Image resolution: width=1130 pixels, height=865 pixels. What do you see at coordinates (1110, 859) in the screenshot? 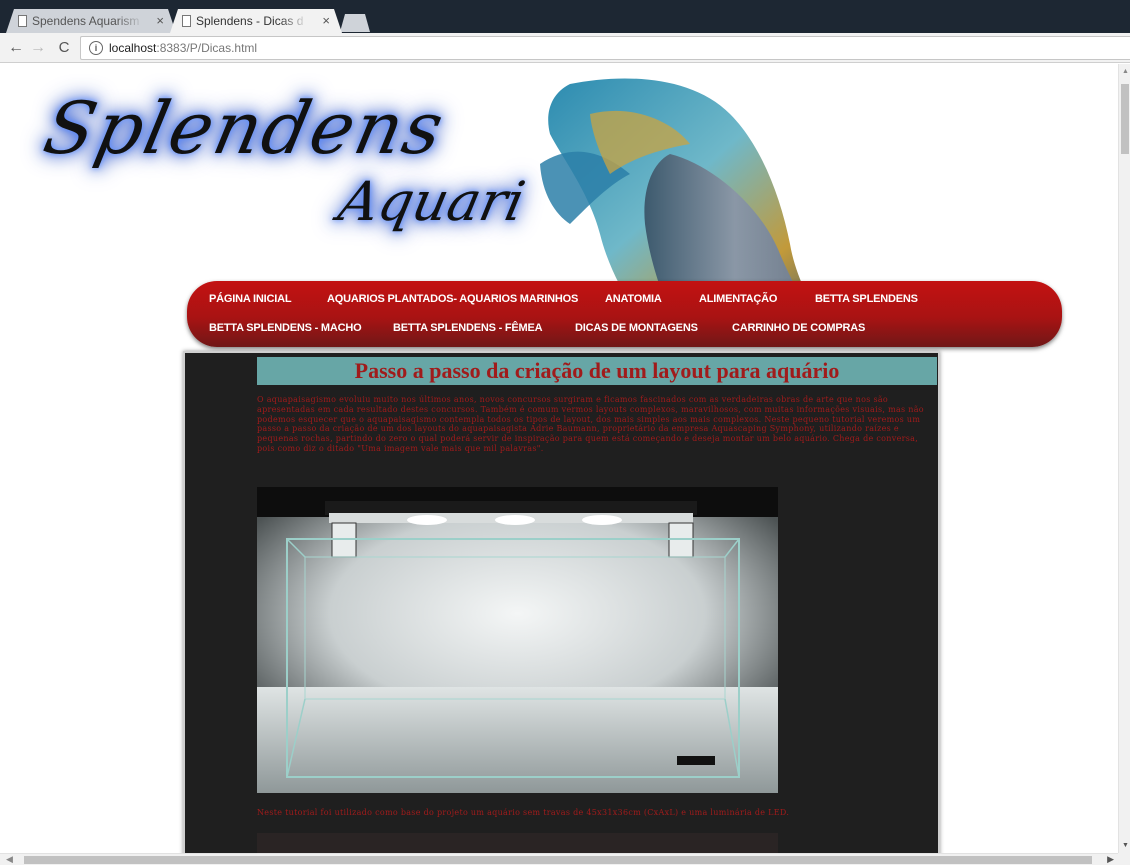
I see `scroll-right-icon: ▶` at bounding box center [1110, 859].